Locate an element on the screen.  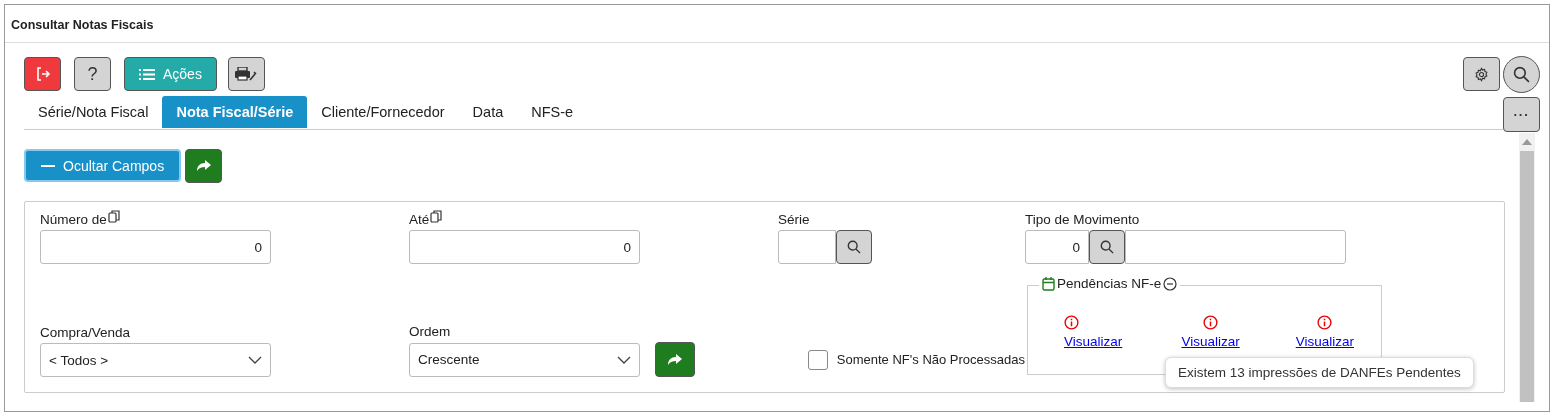
tab: Data is located at coordinates (488, 112).